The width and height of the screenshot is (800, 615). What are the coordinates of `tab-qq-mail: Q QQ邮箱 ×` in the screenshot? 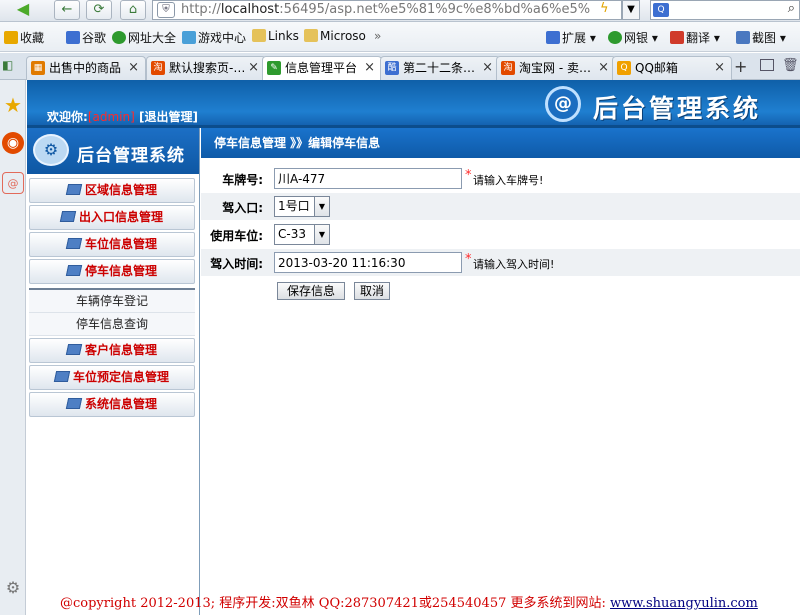 It's located at (672, 68).